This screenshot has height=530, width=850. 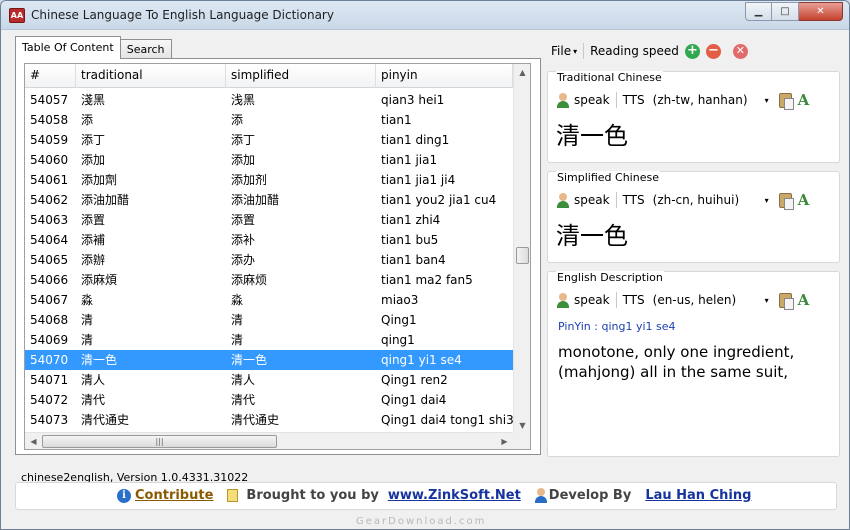 I want to click on table-row: 54073 清代通史 清代通史 Qing1 dai4 tong1 shi3, so click(x=269, y=420).